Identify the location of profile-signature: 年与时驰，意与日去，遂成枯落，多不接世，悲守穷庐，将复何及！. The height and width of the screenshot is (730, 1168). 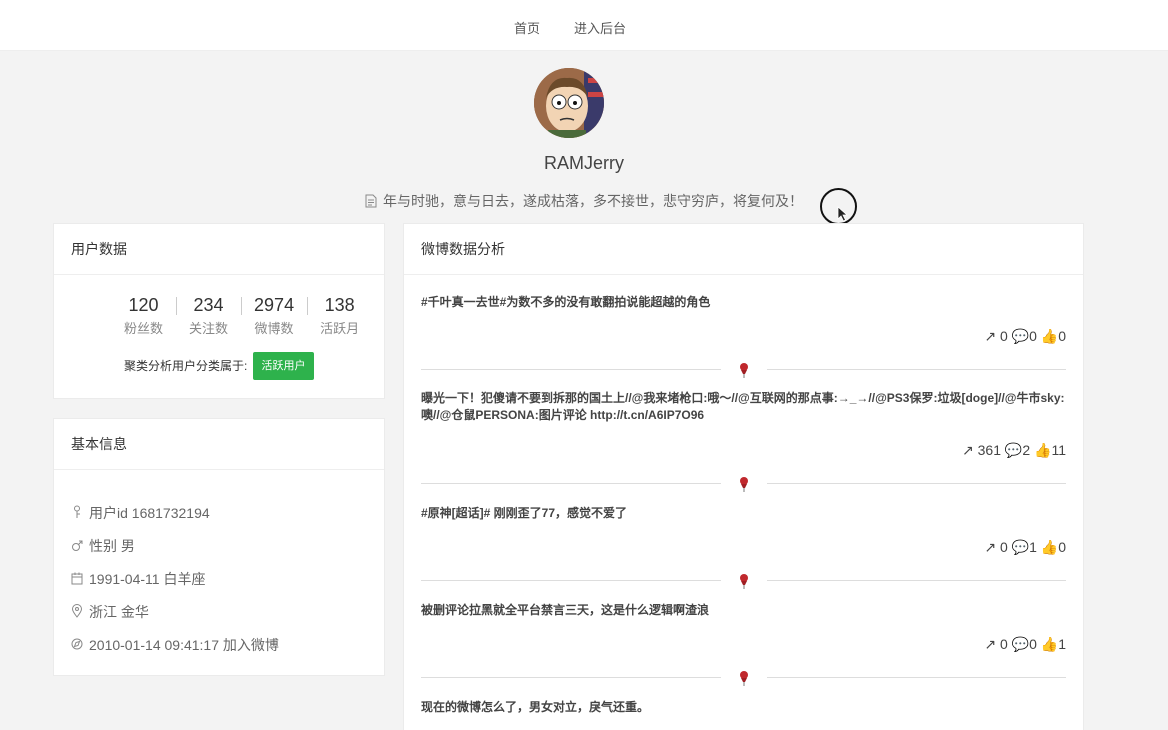
(584, 201).